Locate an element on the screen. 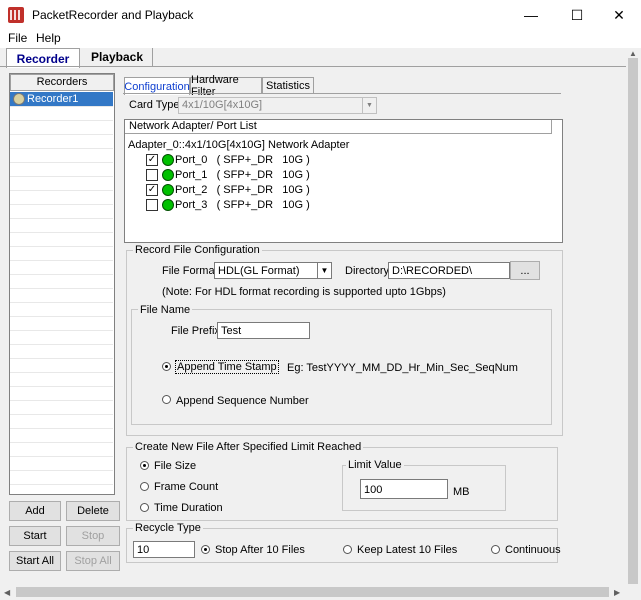 The image size is (641, 600). scroll-up-icon: ▲ is located at coordinates (633, 53).